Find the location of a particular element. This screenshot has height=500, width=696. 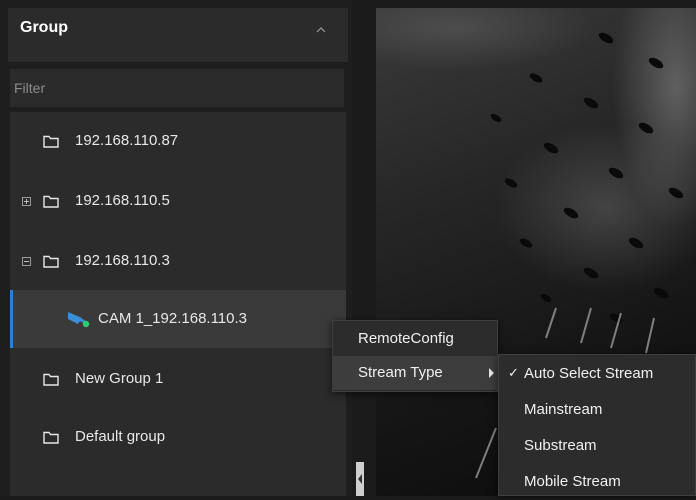

menu-item-remote-config: RemoteConfig is located at coordinates (415, 339).